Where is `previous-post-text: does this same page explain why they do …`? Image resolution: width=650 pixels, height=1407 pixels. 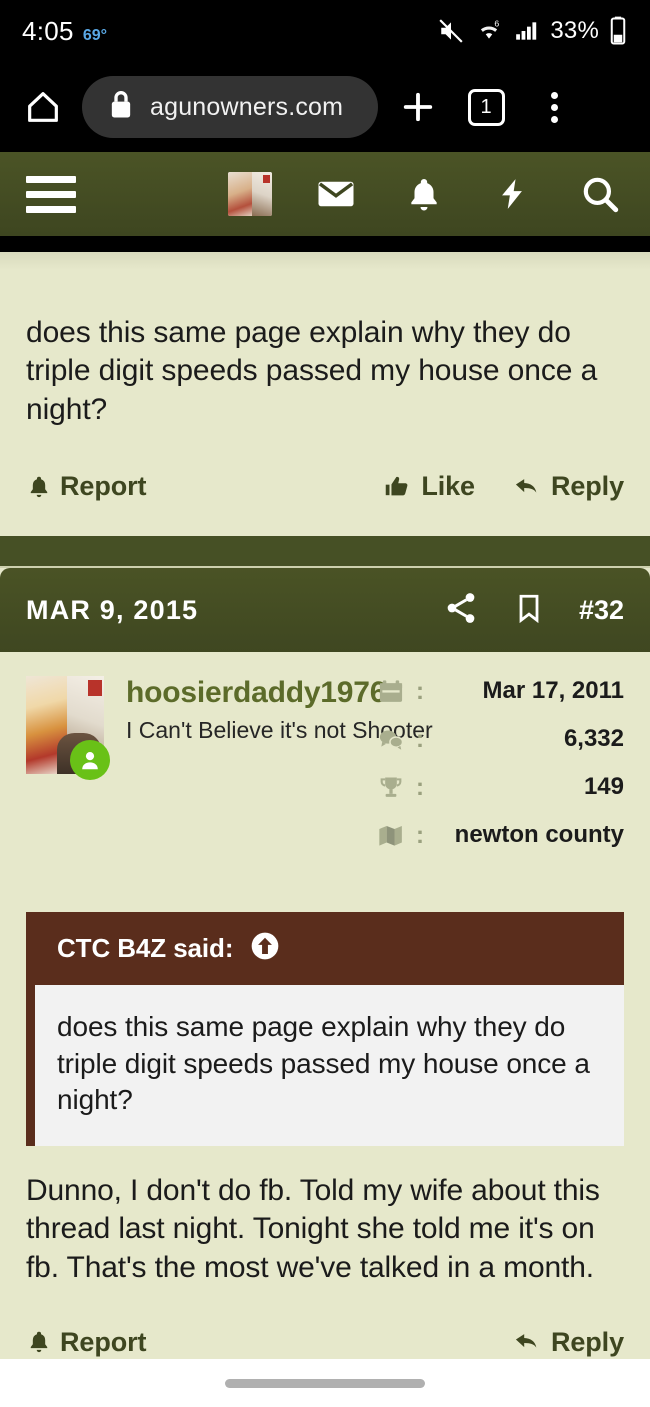
previous-post-text: does this same page explain why they do … is located at coordinates (312, 371).